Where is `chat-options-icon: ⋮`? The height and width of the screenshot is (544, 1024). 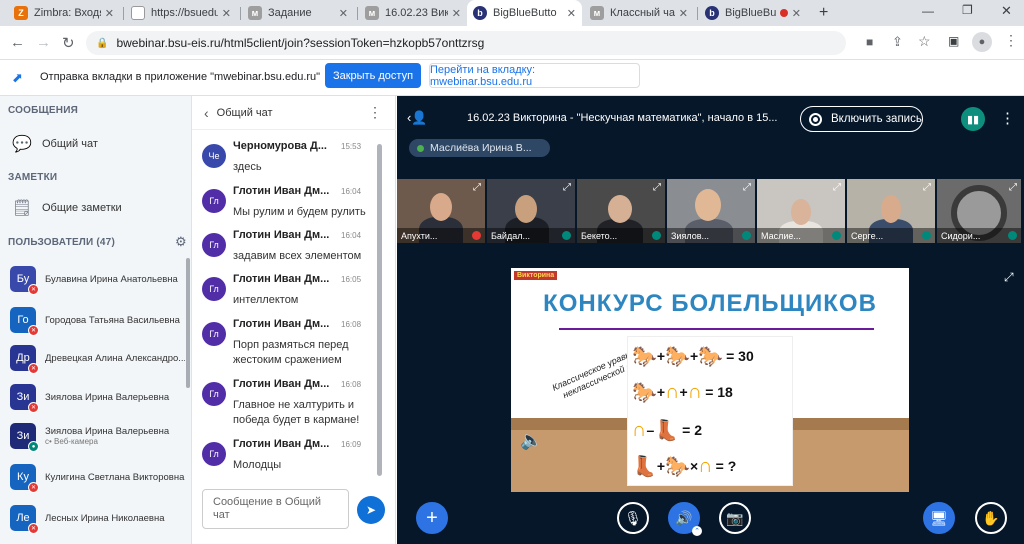 chat-options-icon: ⋮ is located at coordinates (375, 112).